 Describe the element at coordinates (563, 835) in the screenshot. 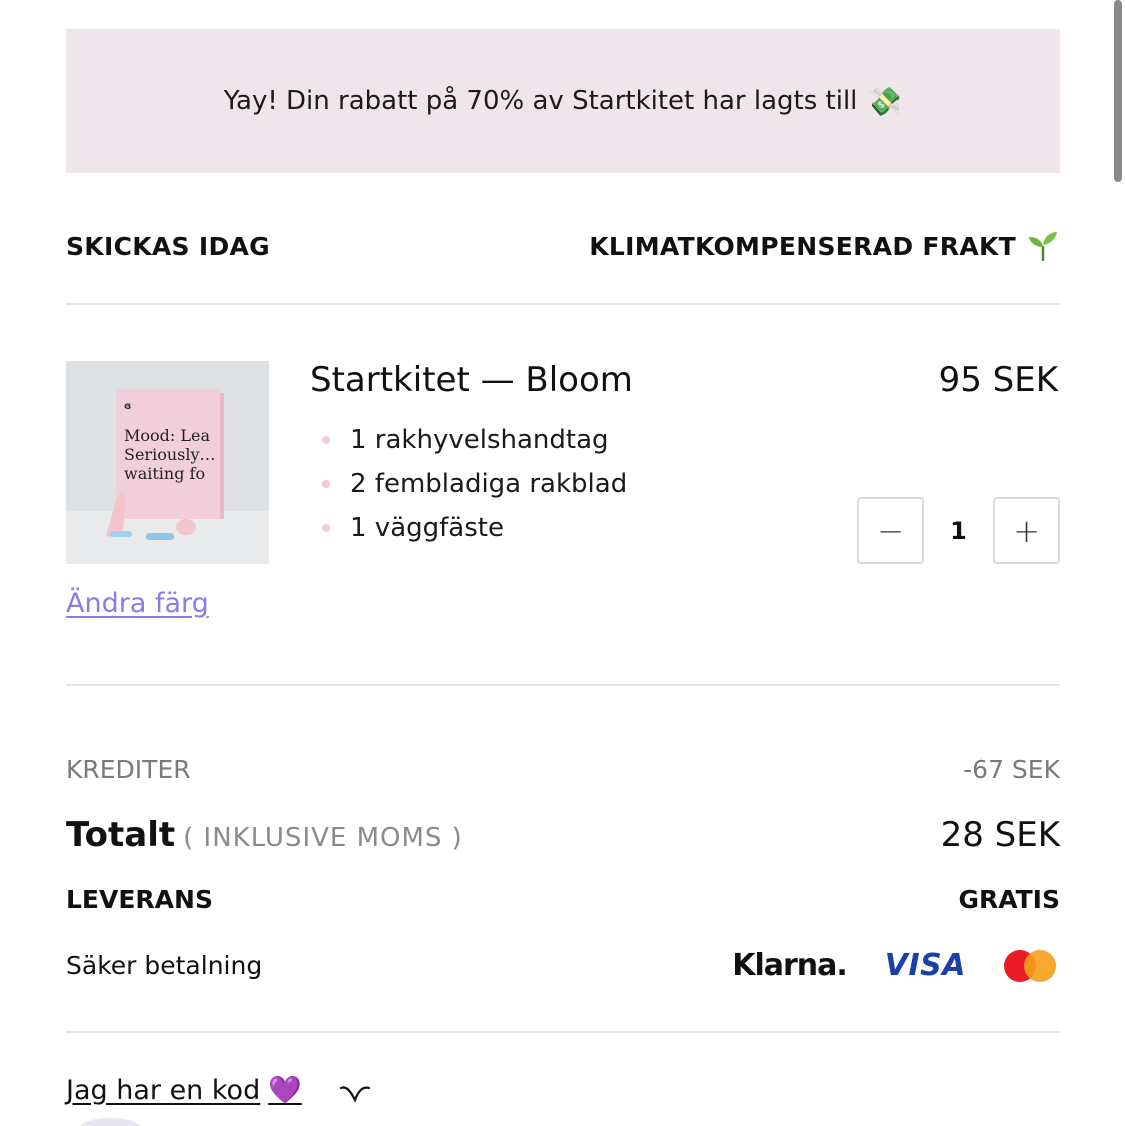

I see `total-row: Totalt( INKLUSIVE MOMS ) 28 SEK` at that location.